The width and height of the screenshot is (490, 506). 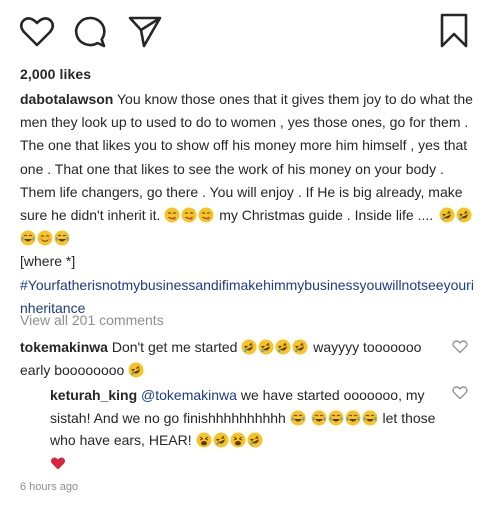 I want to click on caption-where: [where *], so click(x=48, y=261).